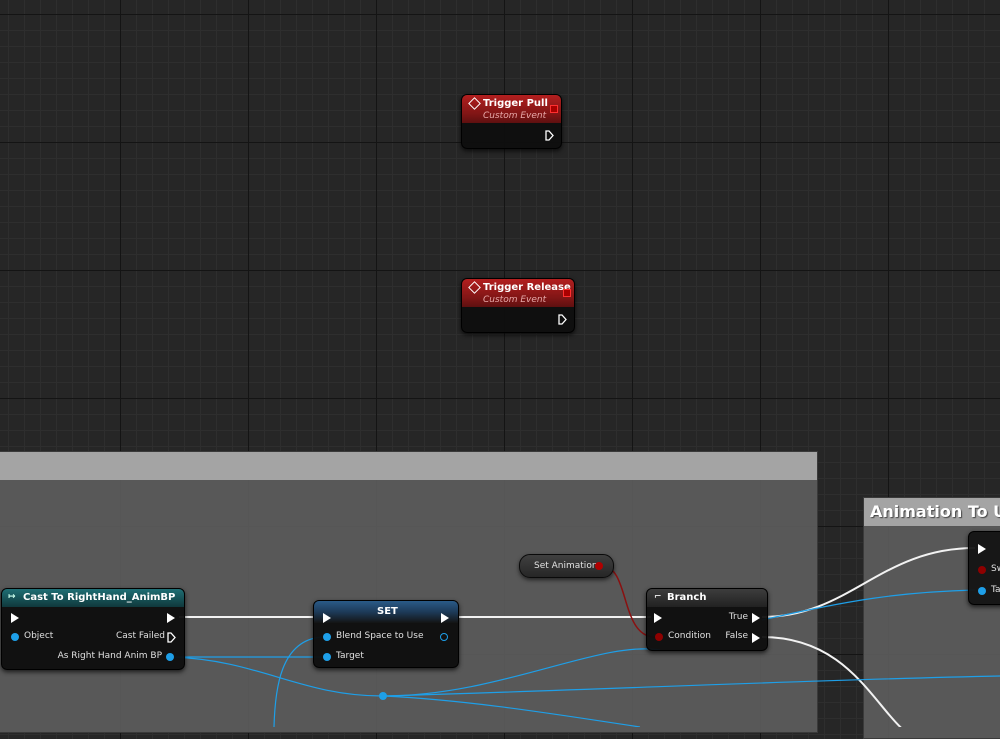 The width and height of the screenshot is (1000, 739). I want to click on trigger-pull-node: Trigger Pull Custom Event, so click(511, 121).